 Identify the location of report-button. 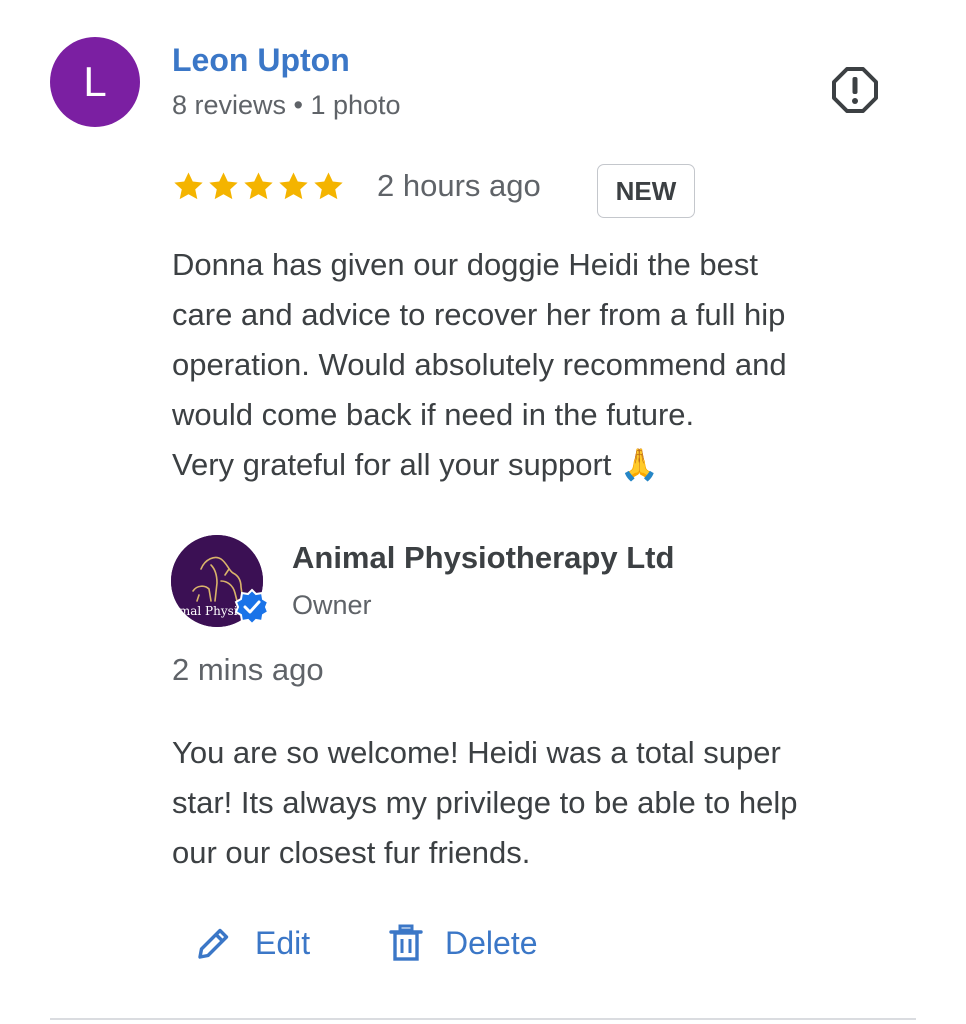
(855, 90).